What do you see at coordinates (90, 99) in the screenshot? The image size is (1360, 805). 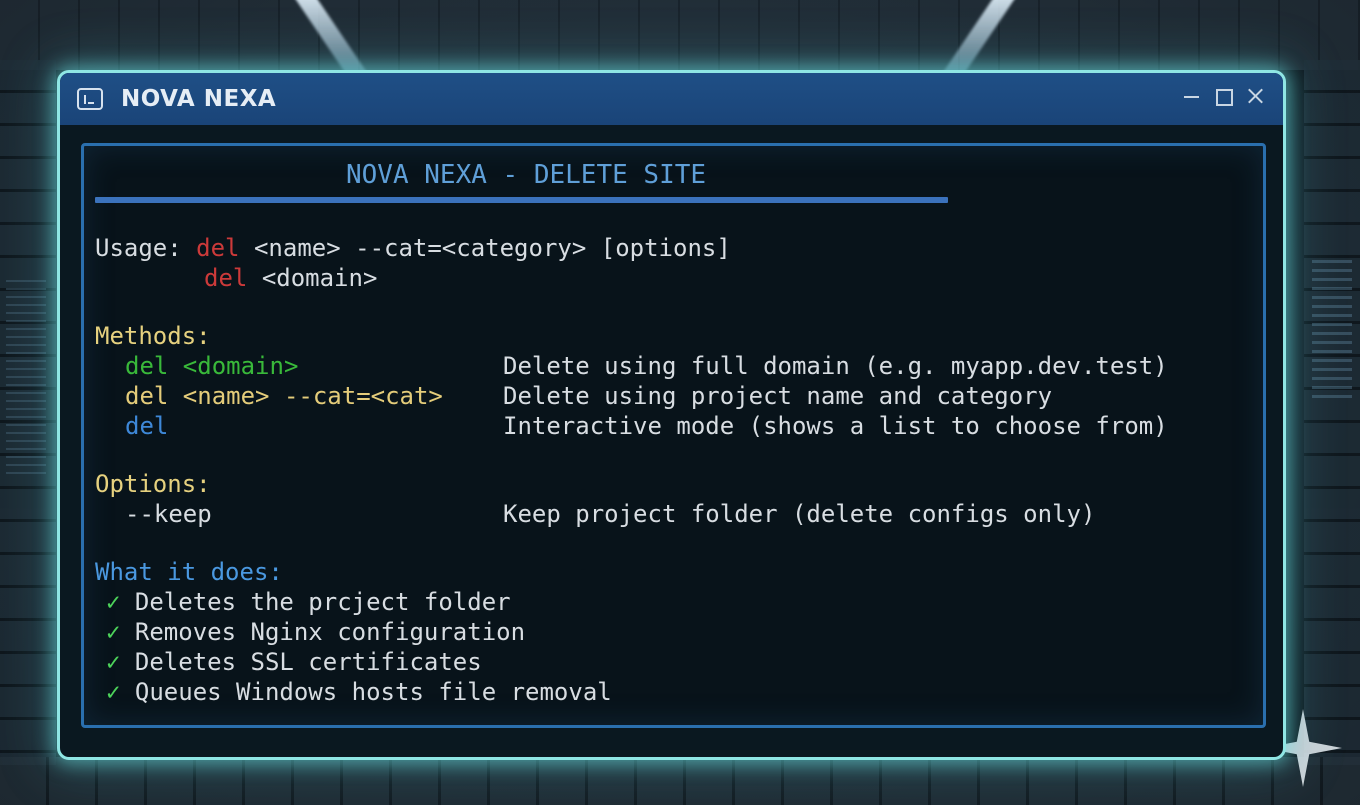 I see `terminal-app-icon` at bounding box center [90, 99].